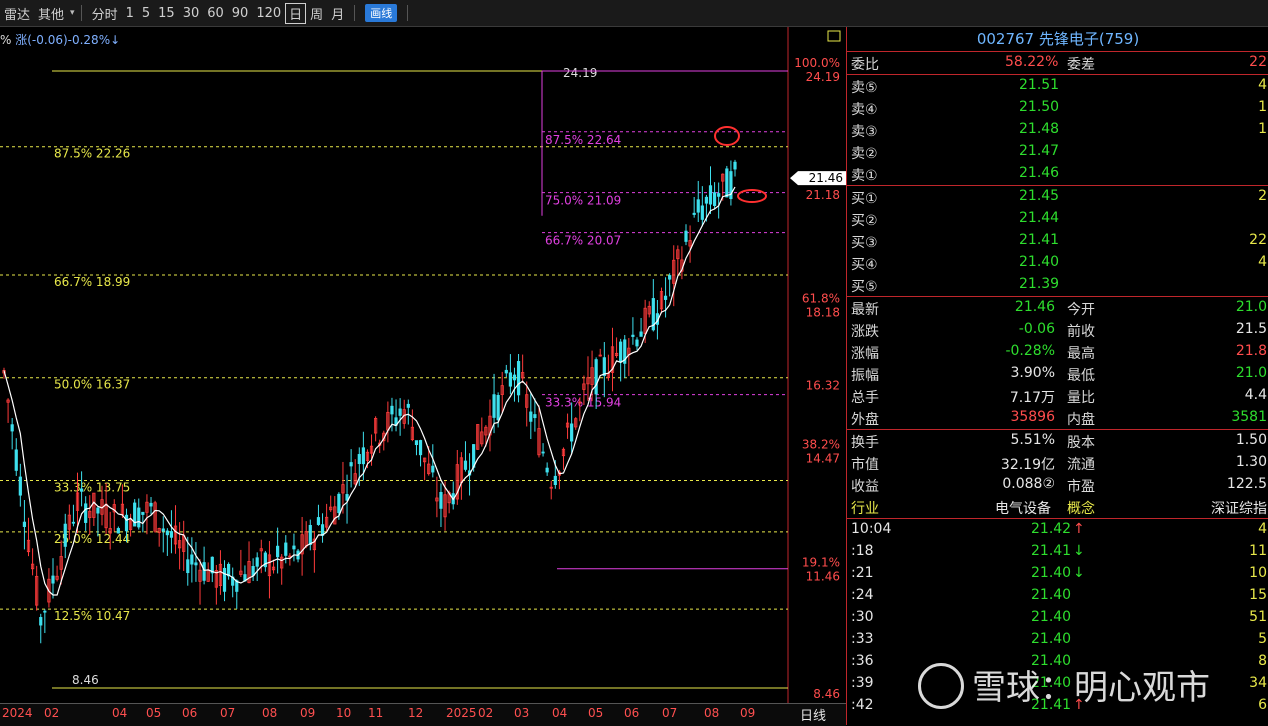 This screenshot has width=1268, height=726. Describe the element at coordinates (712, 713) in the screenshot. I see `x-axis-label-18: 08` at that location.